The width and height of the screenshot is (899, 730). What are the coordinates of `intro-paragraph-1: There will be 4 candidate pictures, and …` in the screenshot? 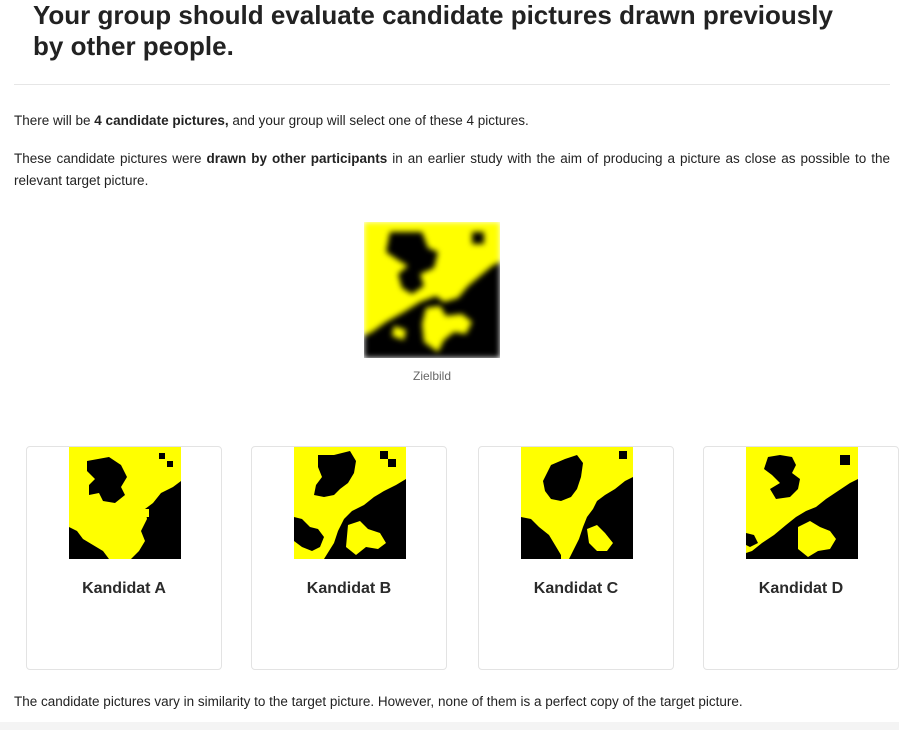 It's located at (452, 121).